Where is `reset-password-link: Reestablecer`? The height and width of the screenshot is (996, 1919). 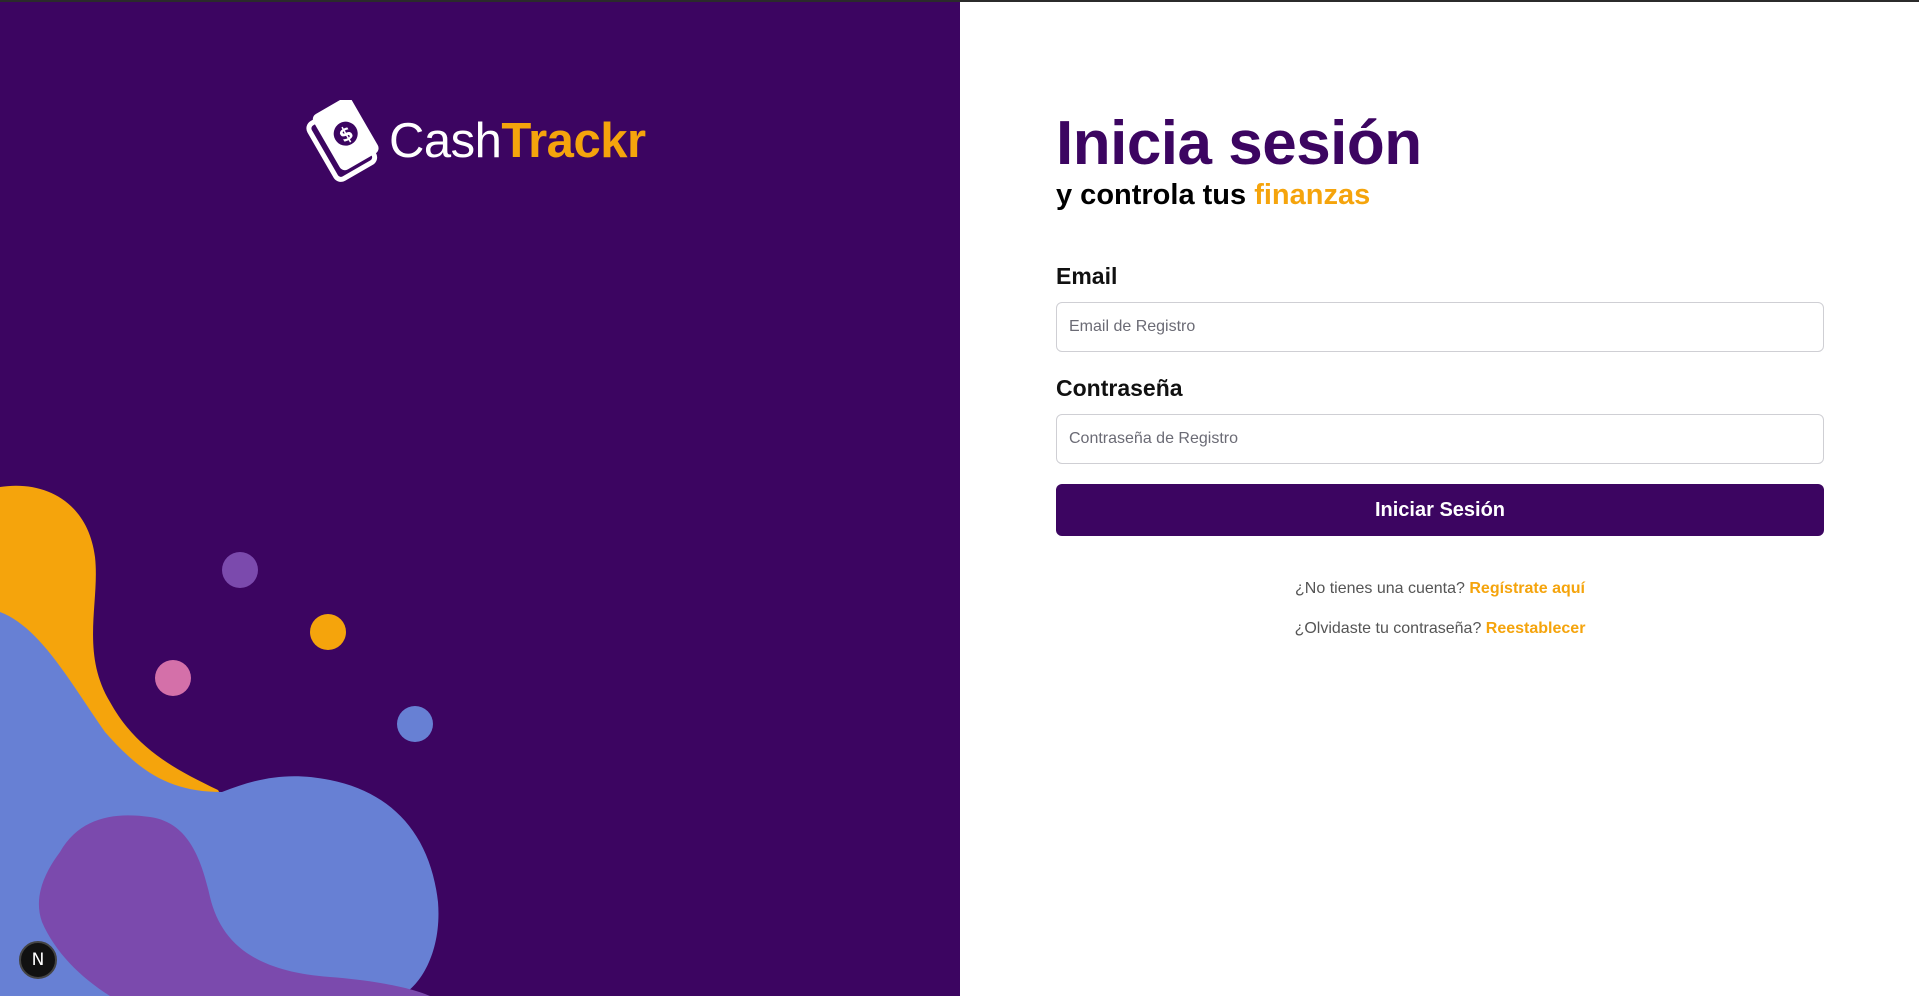 reset-password-link: Reestablecer is located at coordinates (1536, 628).